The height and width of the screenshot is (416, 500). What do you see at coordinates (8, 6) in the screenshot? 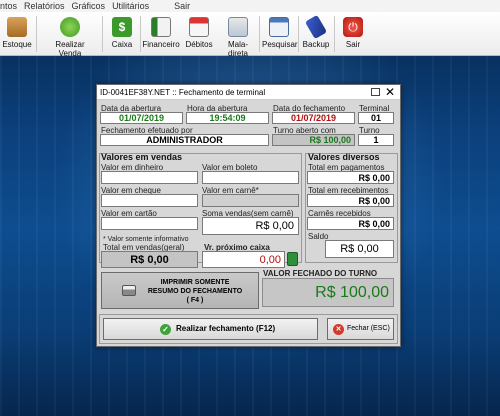
I see `menu-item-cadastros: ntos` at bounding box center [8, 6].